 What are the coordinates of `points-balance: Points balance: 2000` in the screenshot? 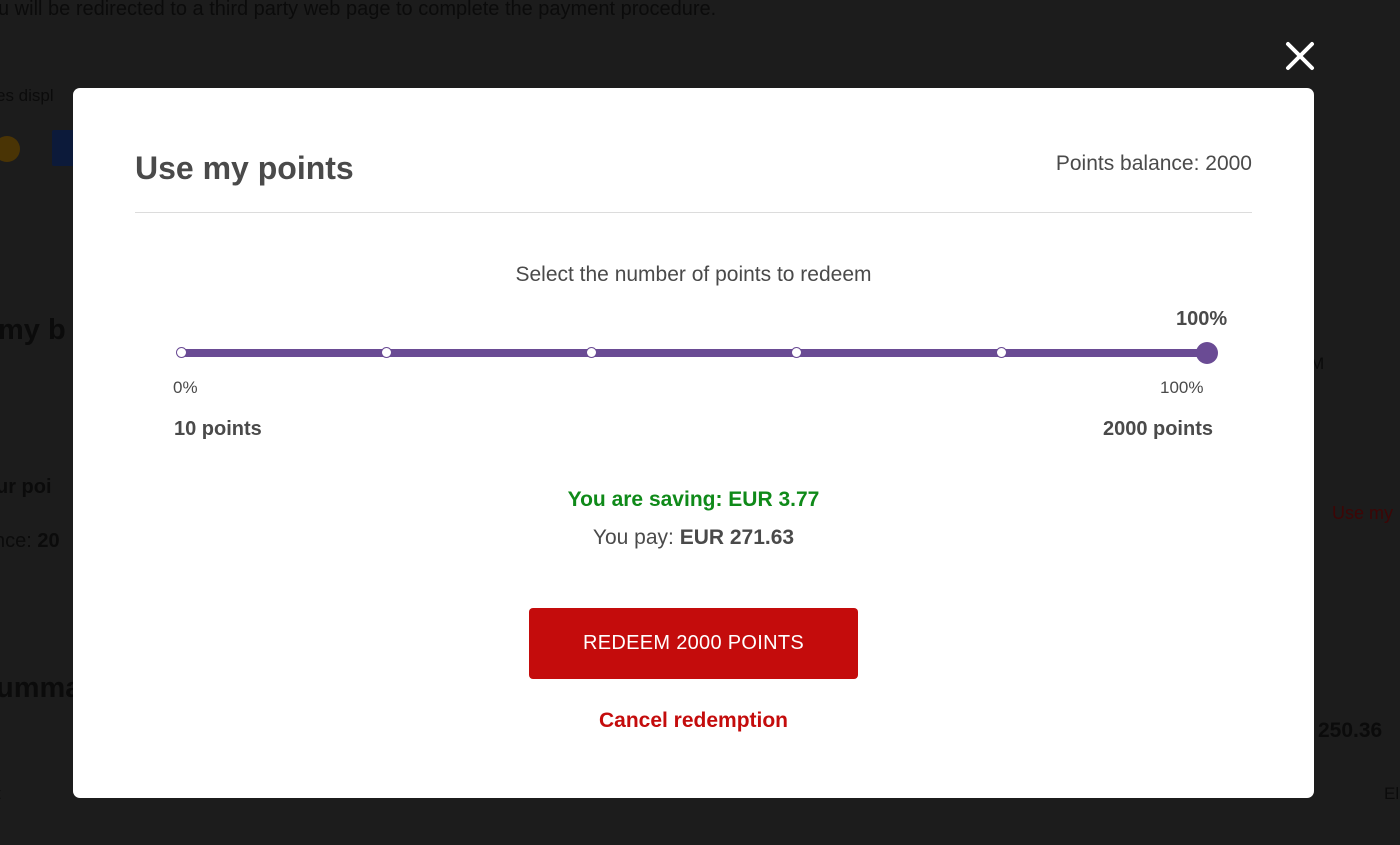 It's located at (1153, 163).